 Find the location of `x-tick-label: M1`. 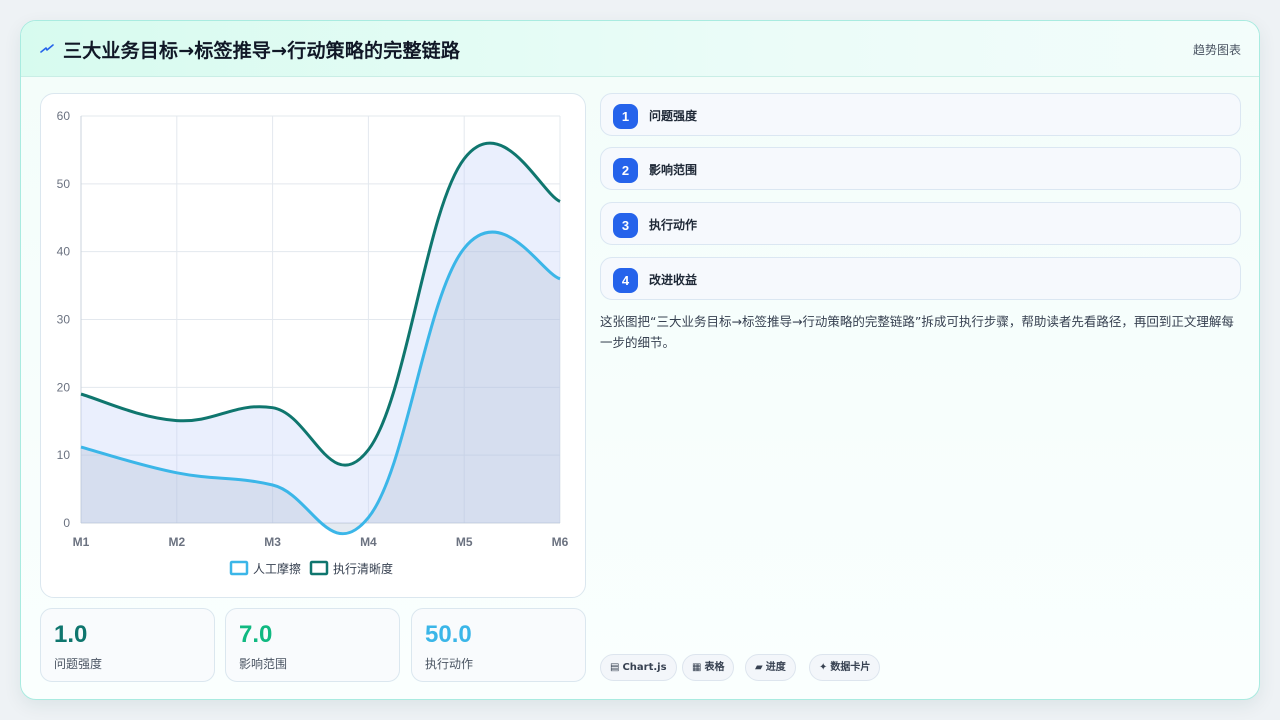

x-tick-label: M1 is located at coordinates (81, 542).